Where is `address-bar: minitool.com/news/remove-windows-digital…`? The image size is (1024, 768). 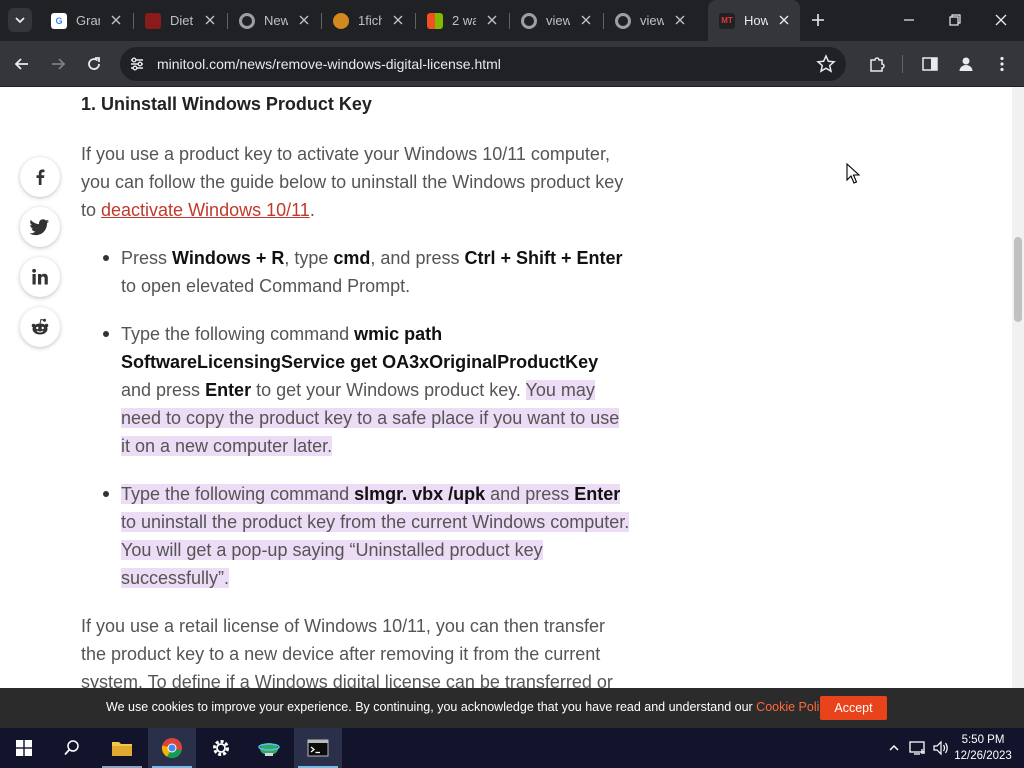 address-bar: minitool.com/news/remove-windows-digital… is located at coordinates (483, 64).